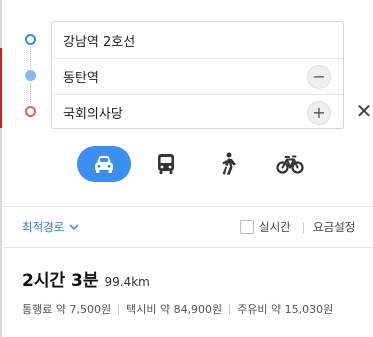 This screenshot has width=373, height=337. Describe the element at coordinates (174, 309) in the screenshot. I see `taxi-cost: 택시비 약 84,900원` at that location.